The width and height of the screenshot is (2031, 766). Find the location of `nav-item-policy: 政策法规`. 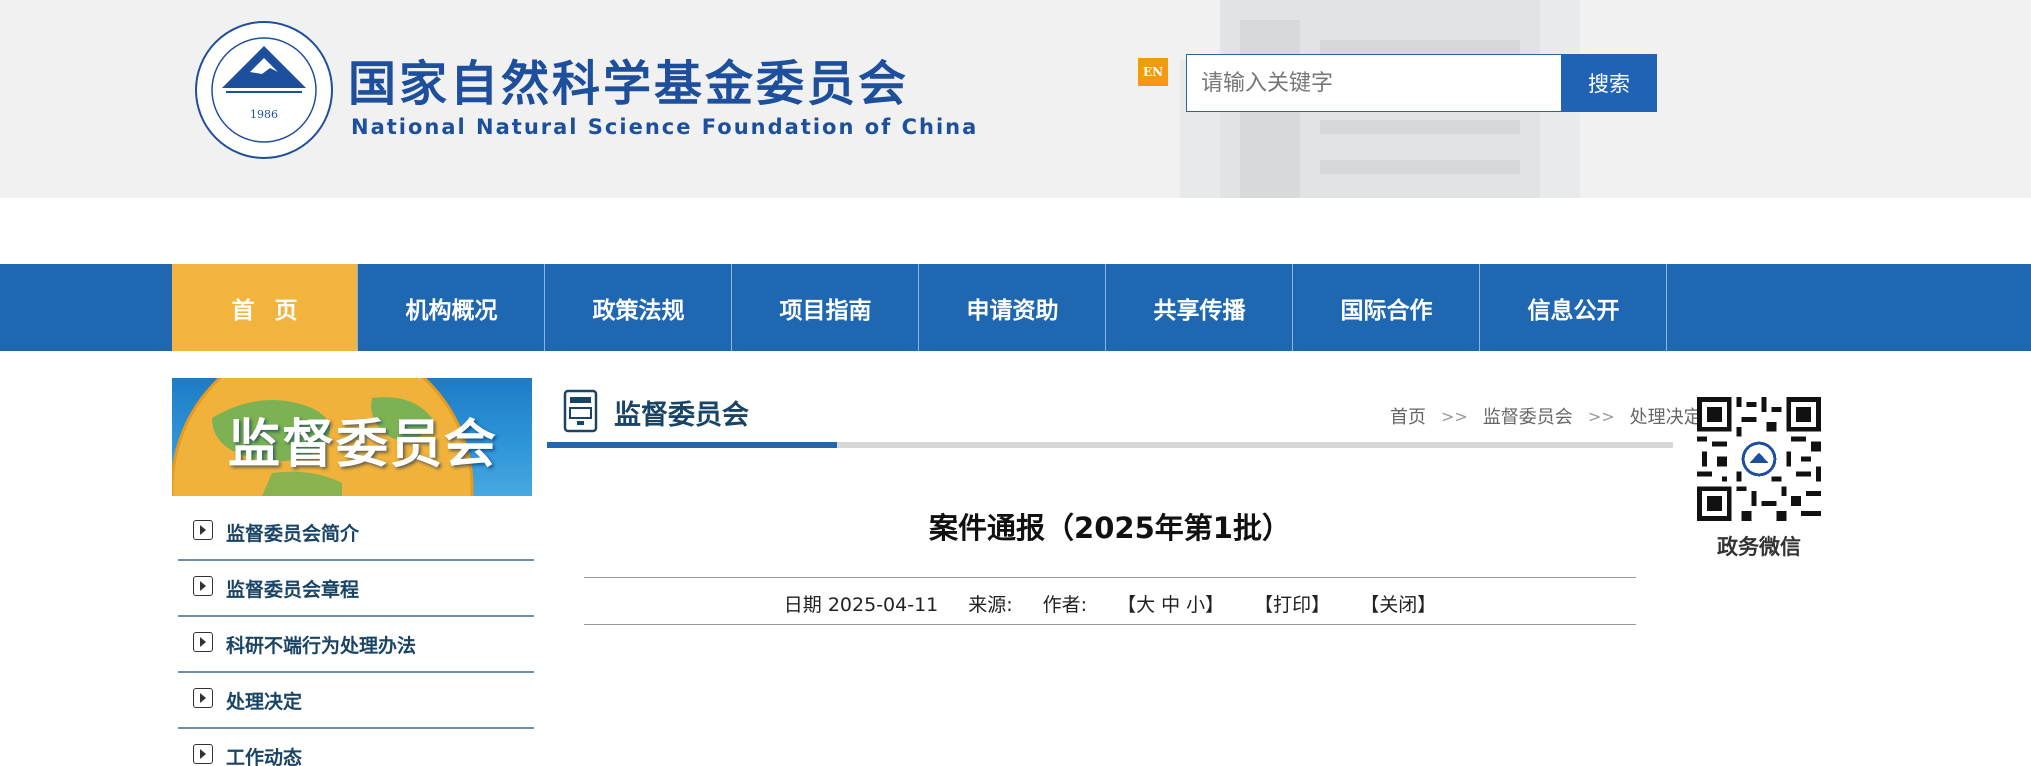

nav-item-policy: 政策法规 is located at coordinates (639, 307).